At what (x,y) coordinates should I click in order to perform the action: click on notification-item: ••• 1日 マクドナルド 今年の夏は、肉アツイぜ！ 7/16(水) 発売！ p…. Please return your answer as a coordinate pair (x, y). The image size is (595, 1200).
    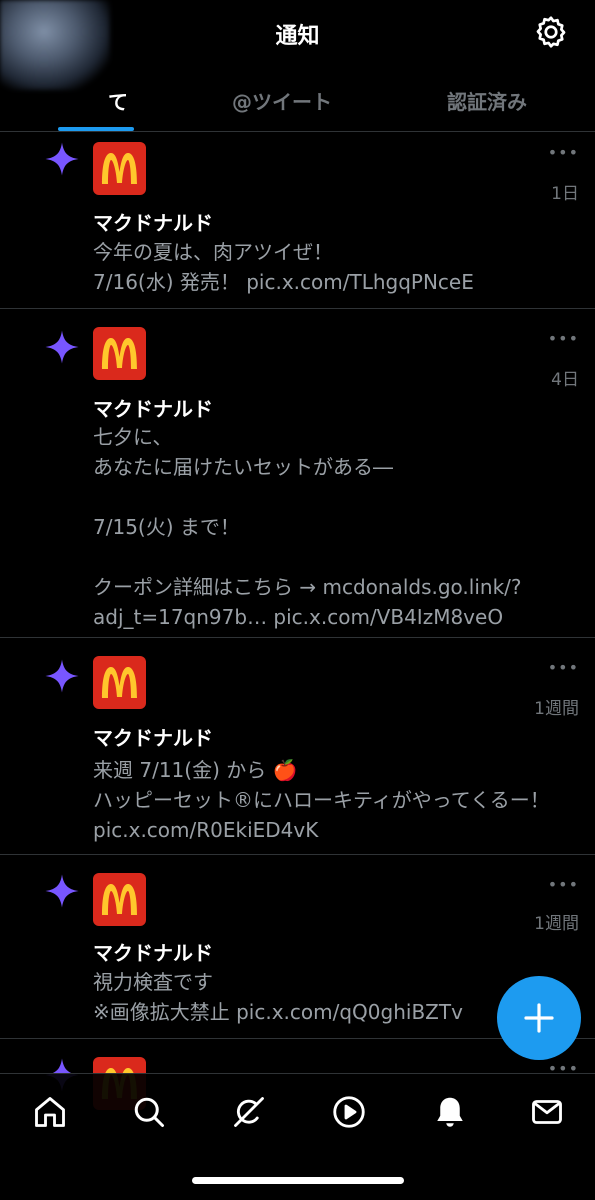
    Looking at the image, I should click on (297, 221).